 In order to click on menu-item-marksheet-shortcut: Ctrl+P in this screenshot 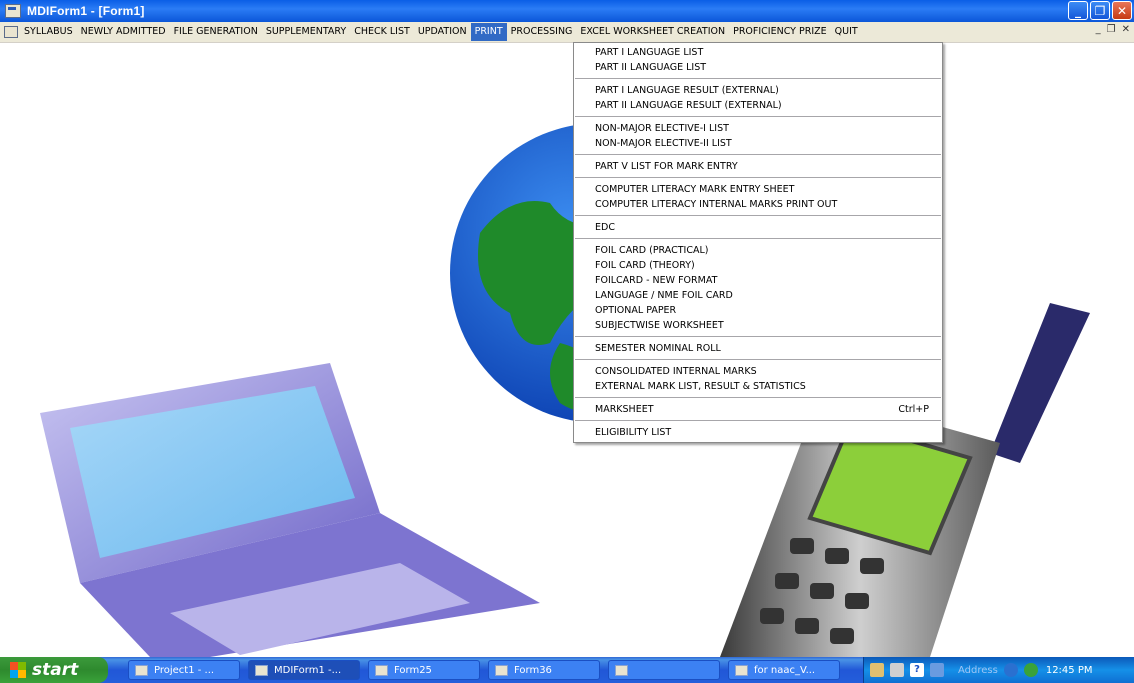, I will do `click(913, 409)`.